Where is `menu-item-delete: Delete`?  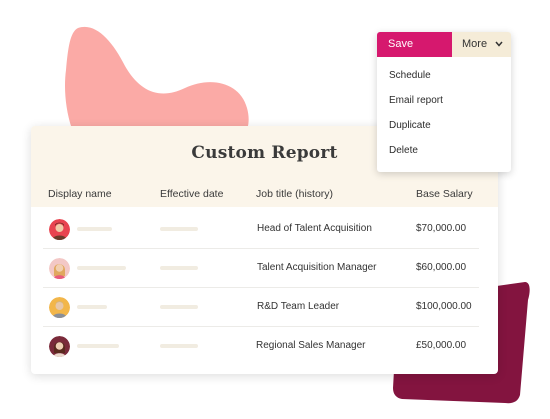 menu-item-delete: Delete is located at coordinates (403, 150).